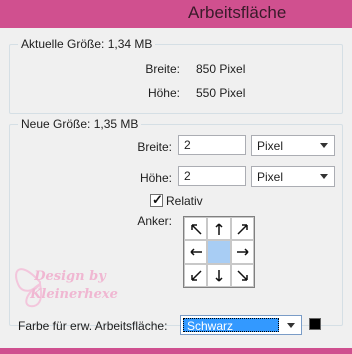 The height and width of the screenshot is (354, 352). What do you see at coordinates (176, 14) in the screenshot?
I see `title-bar: Arbeitsfläche` at bounding box center [176, 14].